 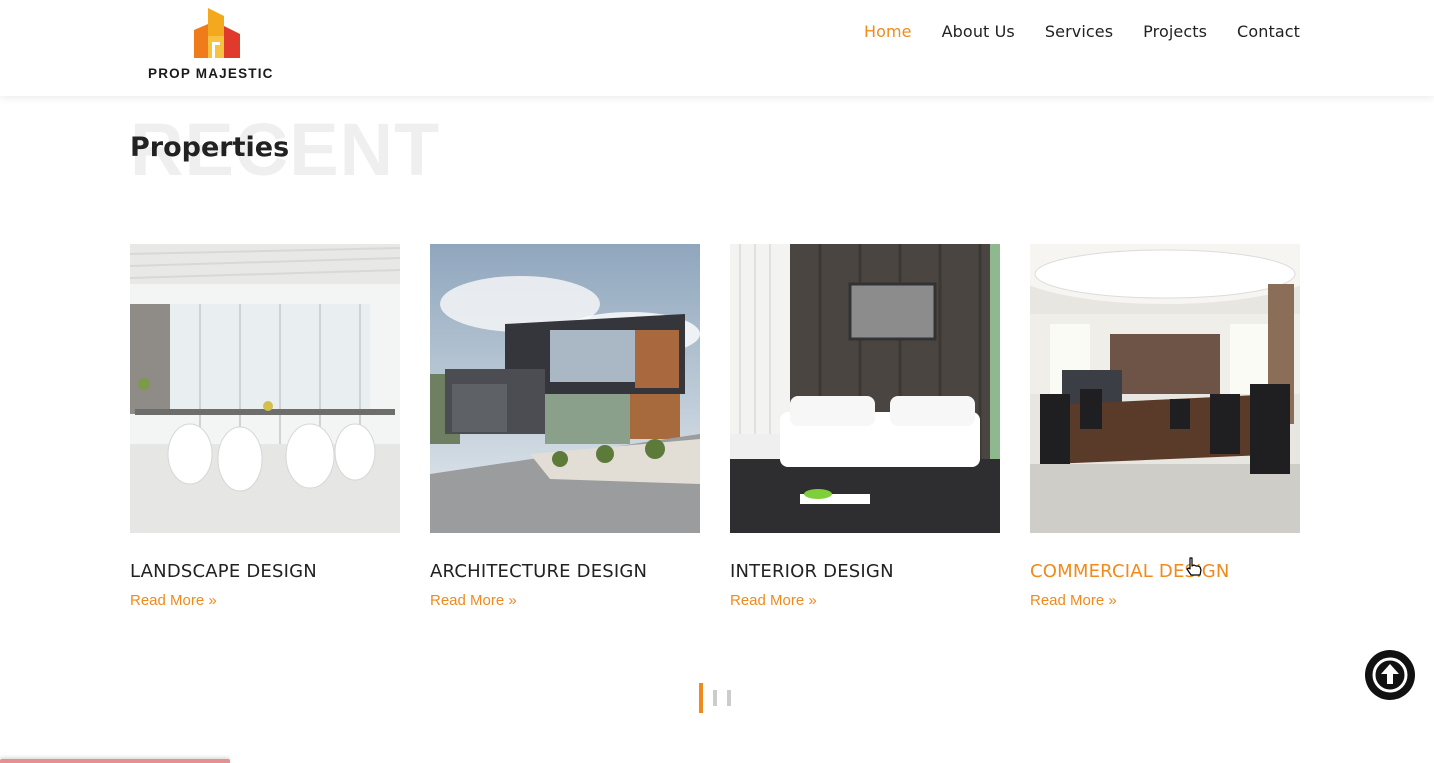 I want to click on card-title: INTERIOR DESIGN, so click(x=865, y=572).